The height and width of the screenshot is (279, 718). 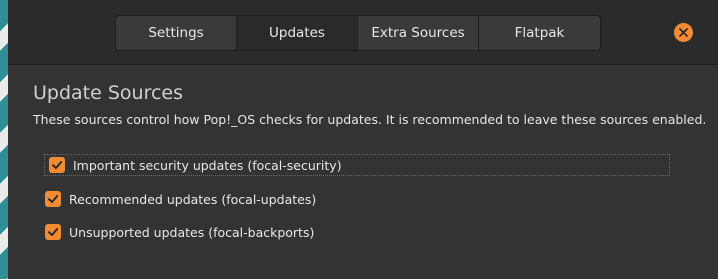 I want to click on section-title: Update Sources, so click(x=108, y=93).